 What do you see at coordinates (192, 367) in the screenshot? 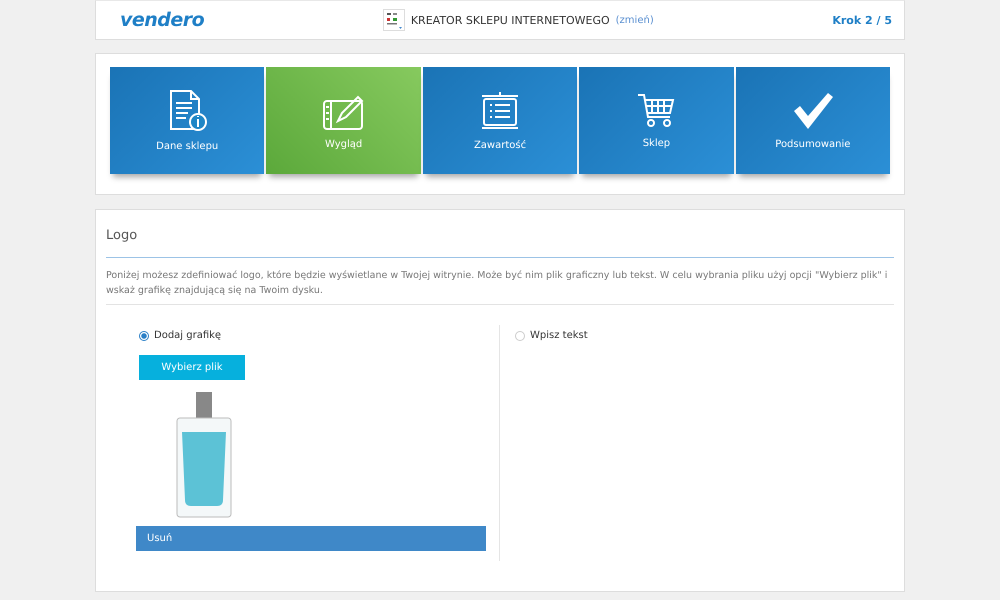
I see `choose-file-button: Wybierz plik` at bounding box center [192, 367].